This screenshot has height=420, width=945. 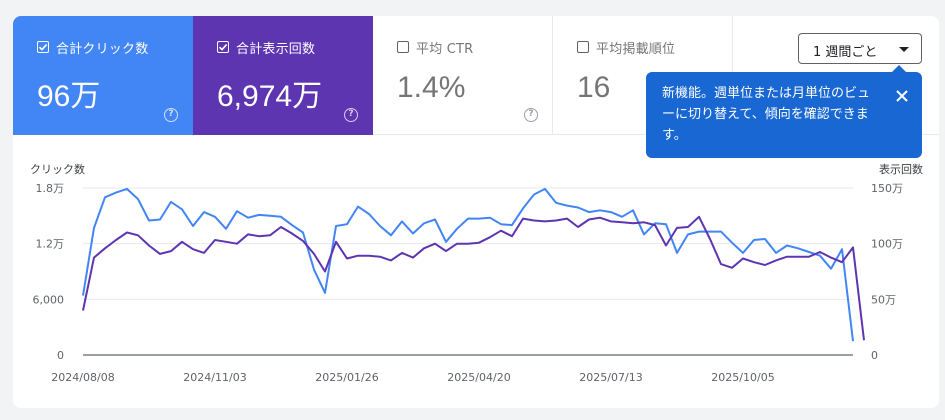 I want to click on left-axis-title: クリック数, so click(x=57, y=169).